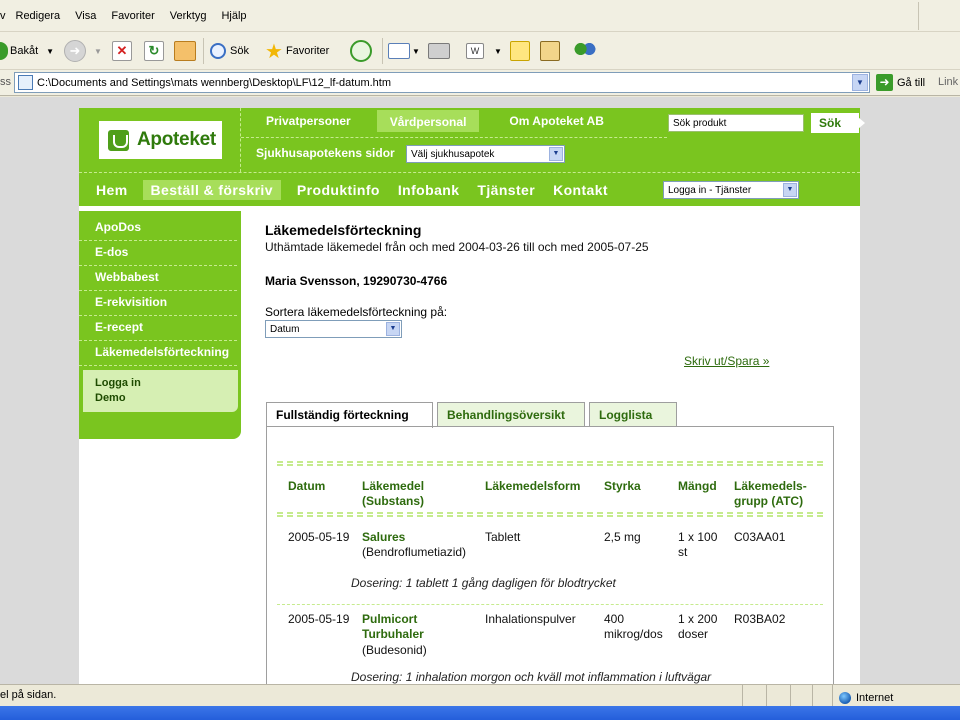 The height and width of the screenshot is (720, 960). I want to click on menu-item-help: Hjälp, so click(233, 16).